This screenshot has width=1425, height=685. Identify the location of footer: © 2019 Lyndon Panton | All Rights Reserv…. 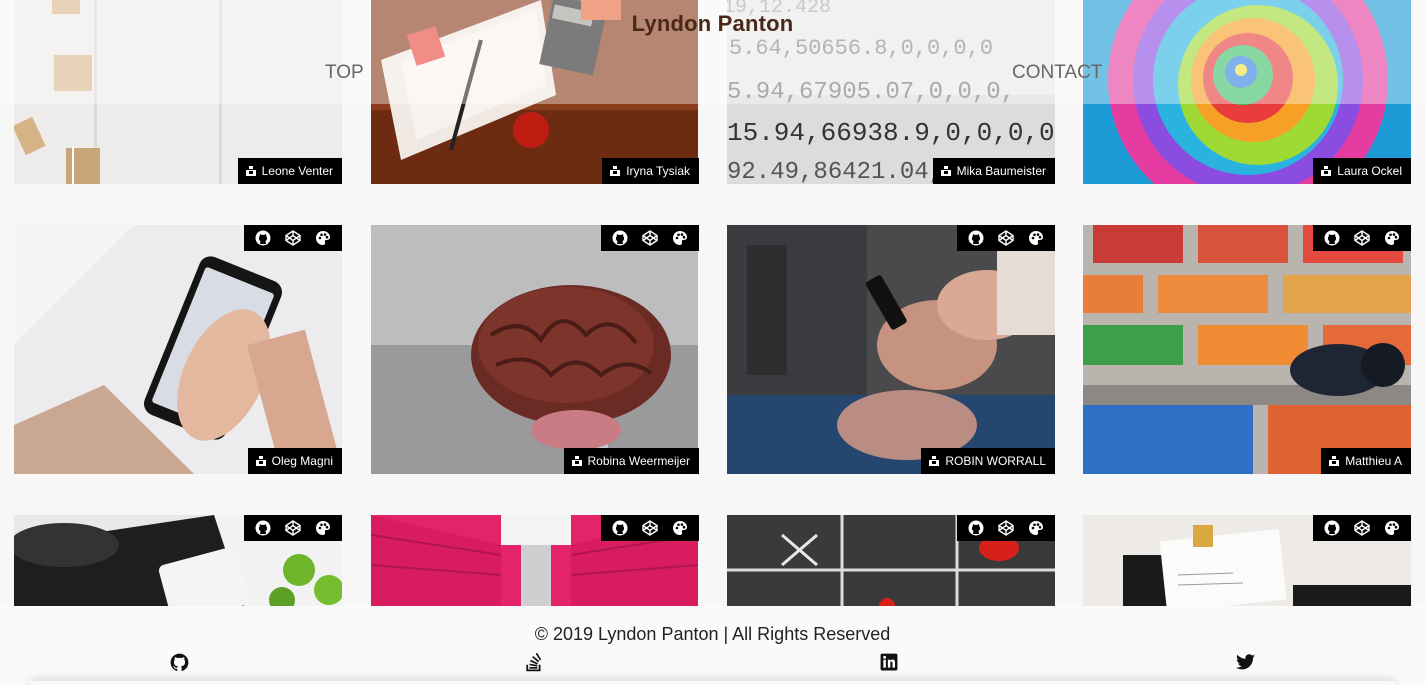
(712, 645).